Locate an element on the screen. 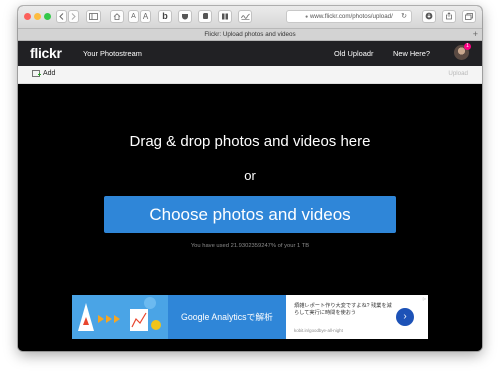  evernote-icon is located at coordinates (205, 16).